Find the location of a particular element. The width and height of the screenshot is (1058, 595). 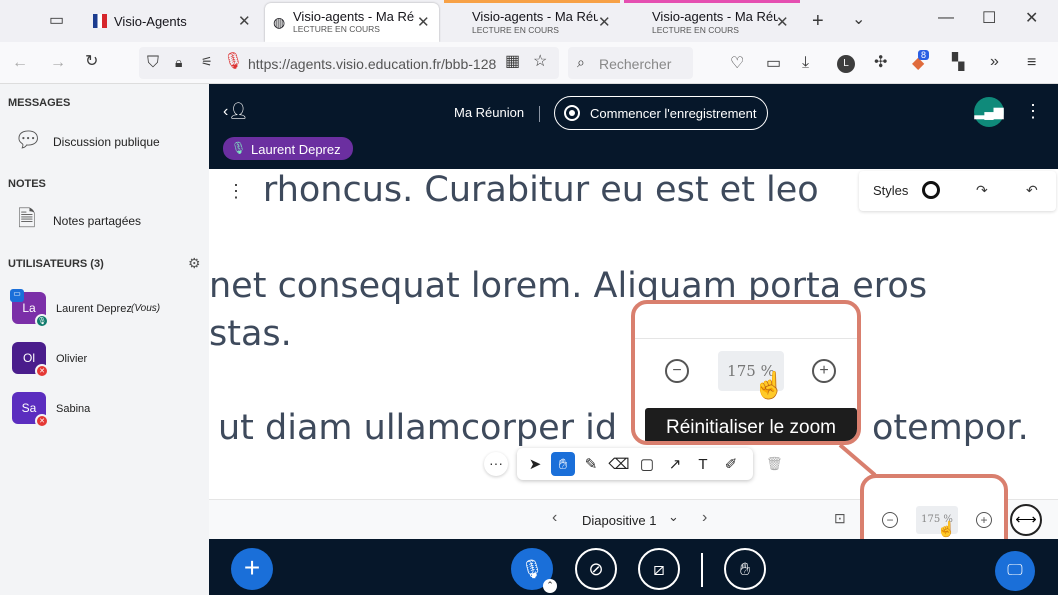

public-chat-item: Discussion publique is located at coordinates (106, 142).